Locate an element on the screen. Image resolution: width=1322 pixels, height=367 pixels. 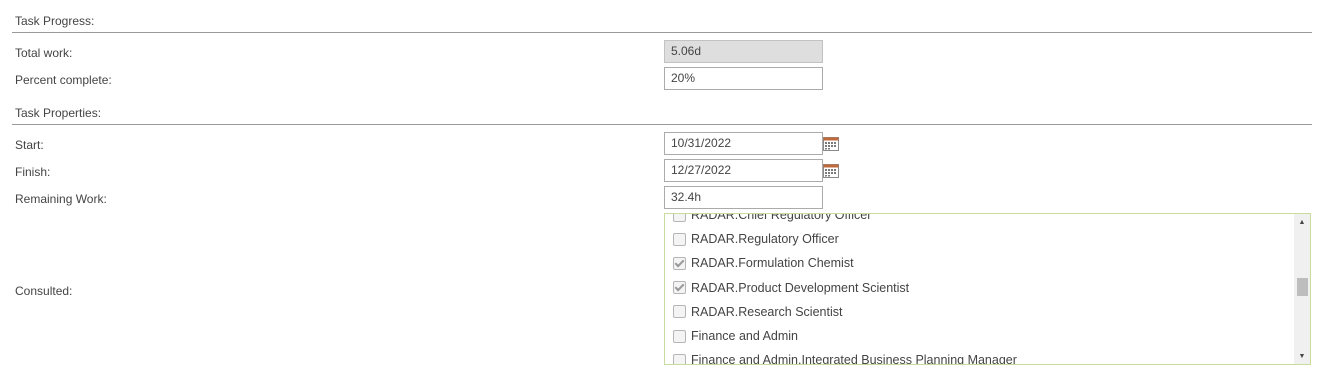
finish-label: Finish: is located at coordinates (33, 172).